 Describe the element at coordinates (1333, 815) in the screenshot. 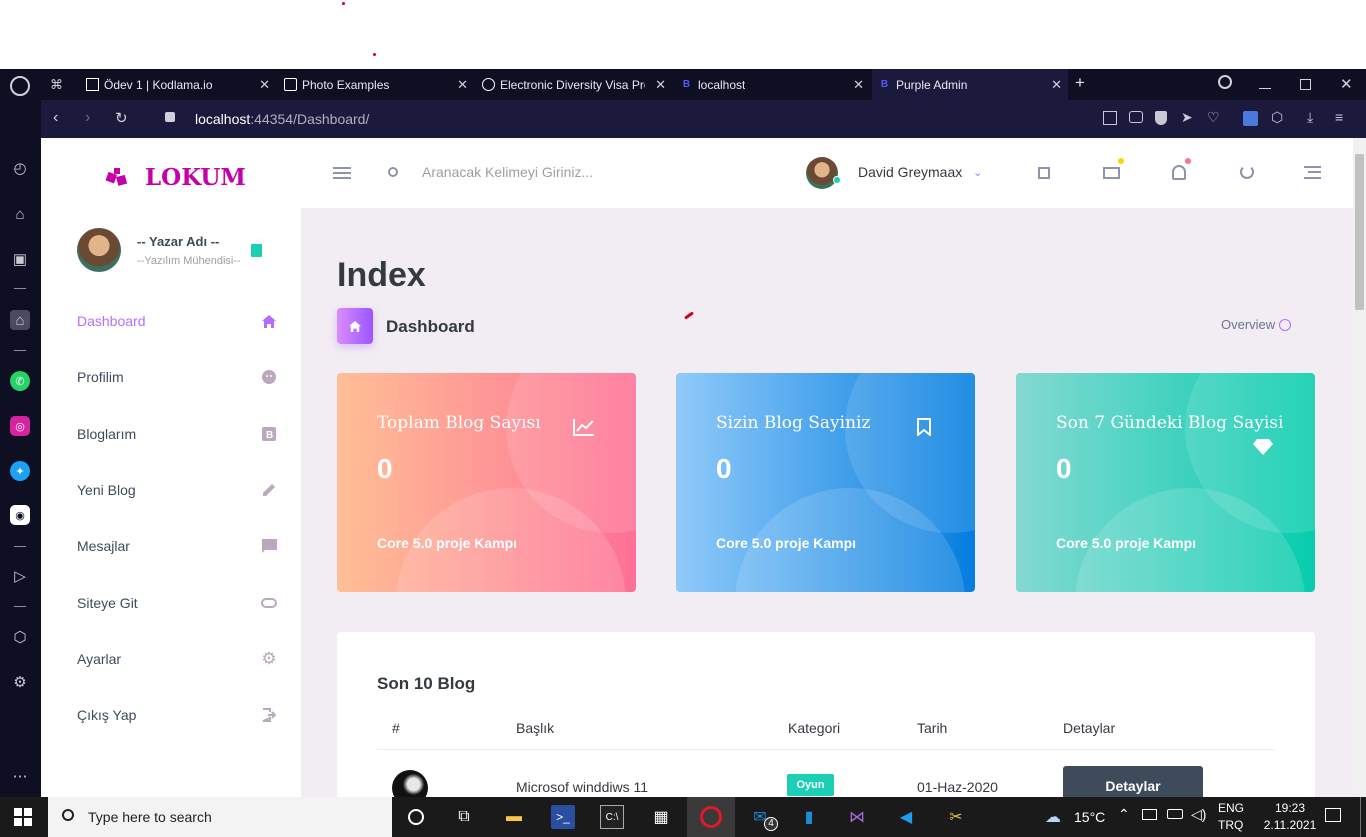

I see `notifications-icon` at that location.